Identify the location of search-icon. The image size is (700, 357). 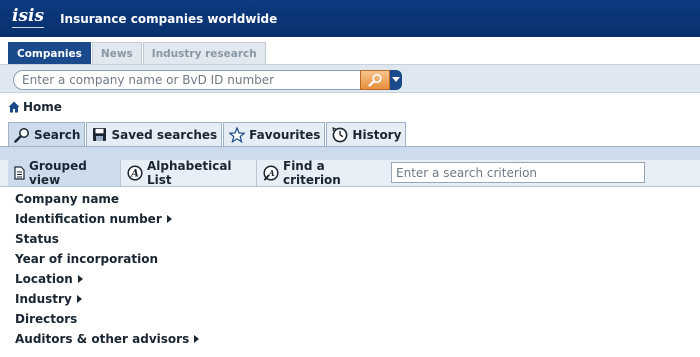
(375, 80).